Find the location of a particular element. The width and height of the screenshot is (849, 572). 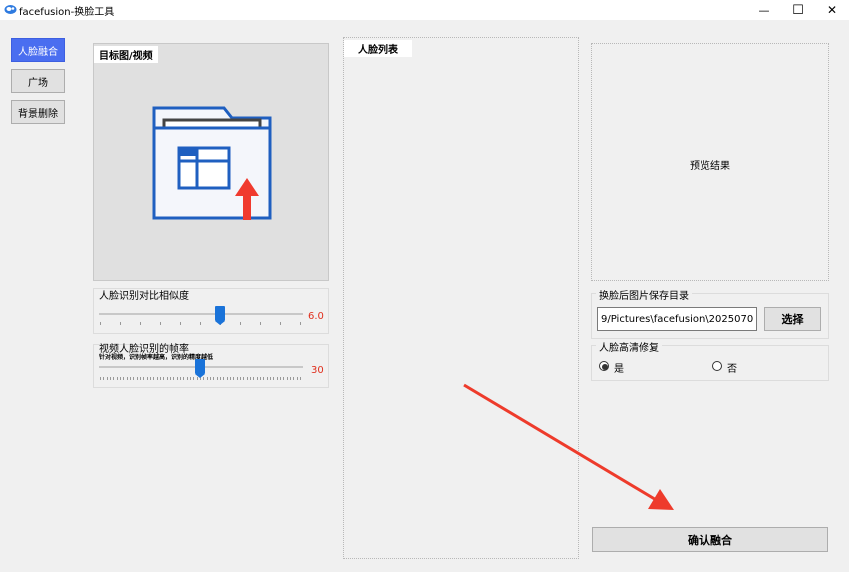

window-title: facefusion-换脸工具 is located at coordinates (67, 12).